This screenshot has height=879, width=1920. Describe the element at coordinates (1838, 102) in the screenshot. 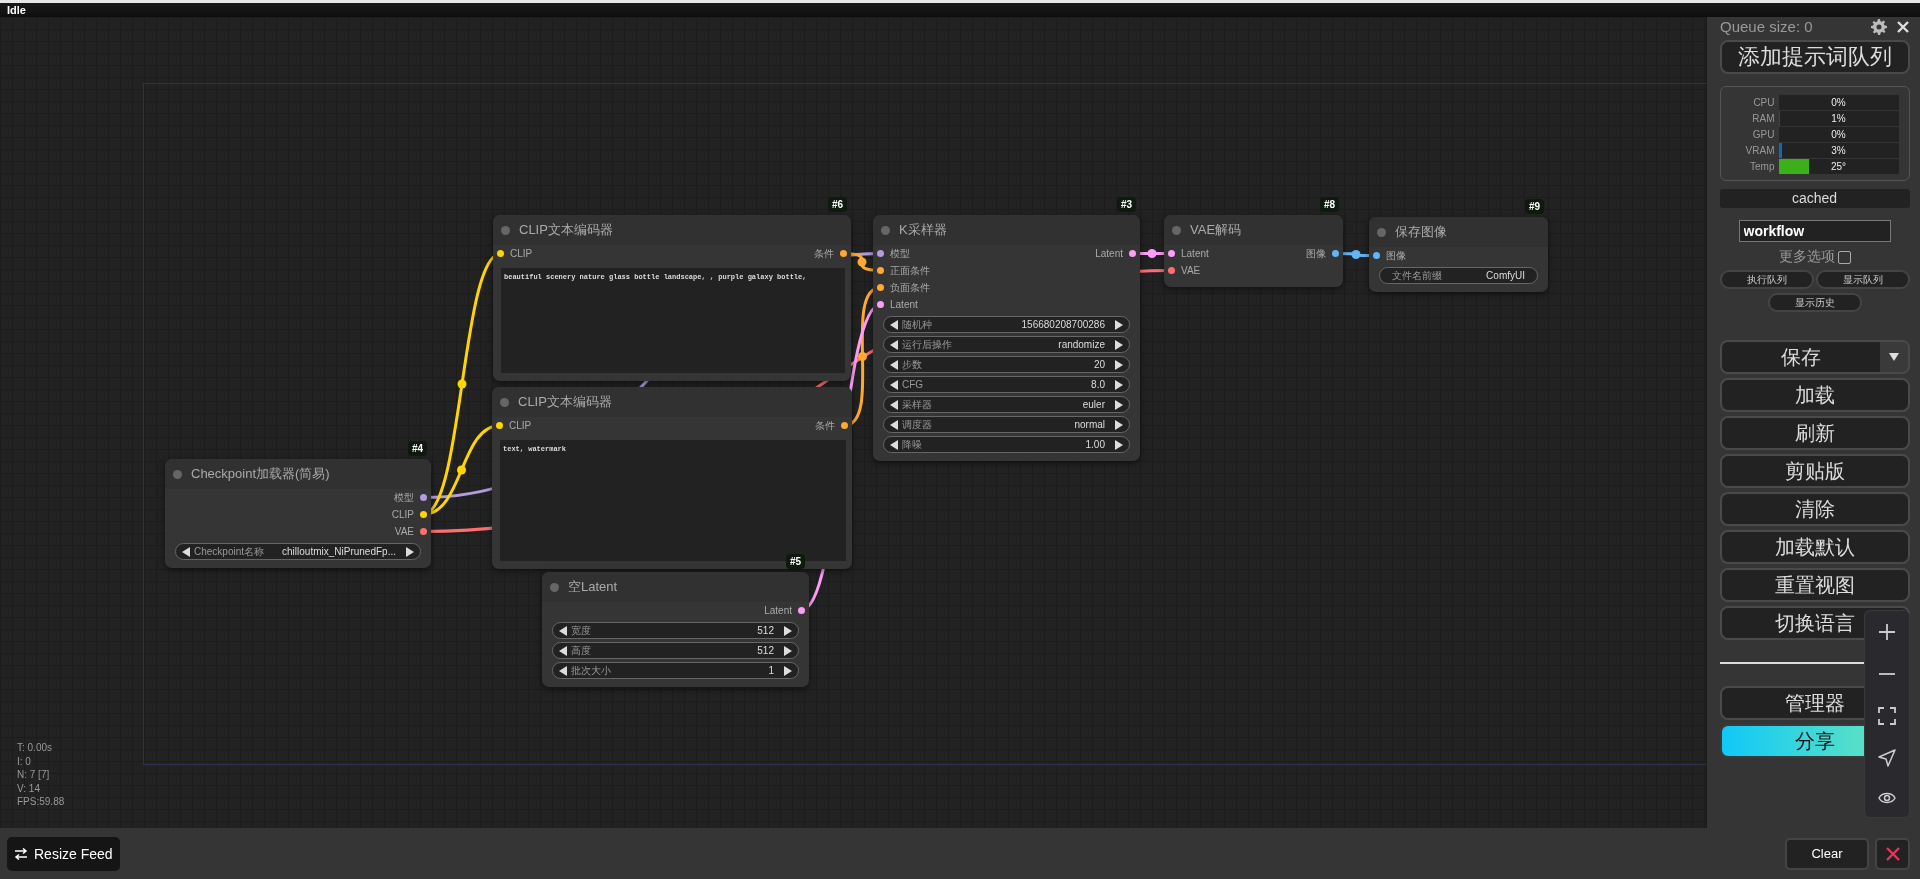

I see `usage-value: 0%` at that location.